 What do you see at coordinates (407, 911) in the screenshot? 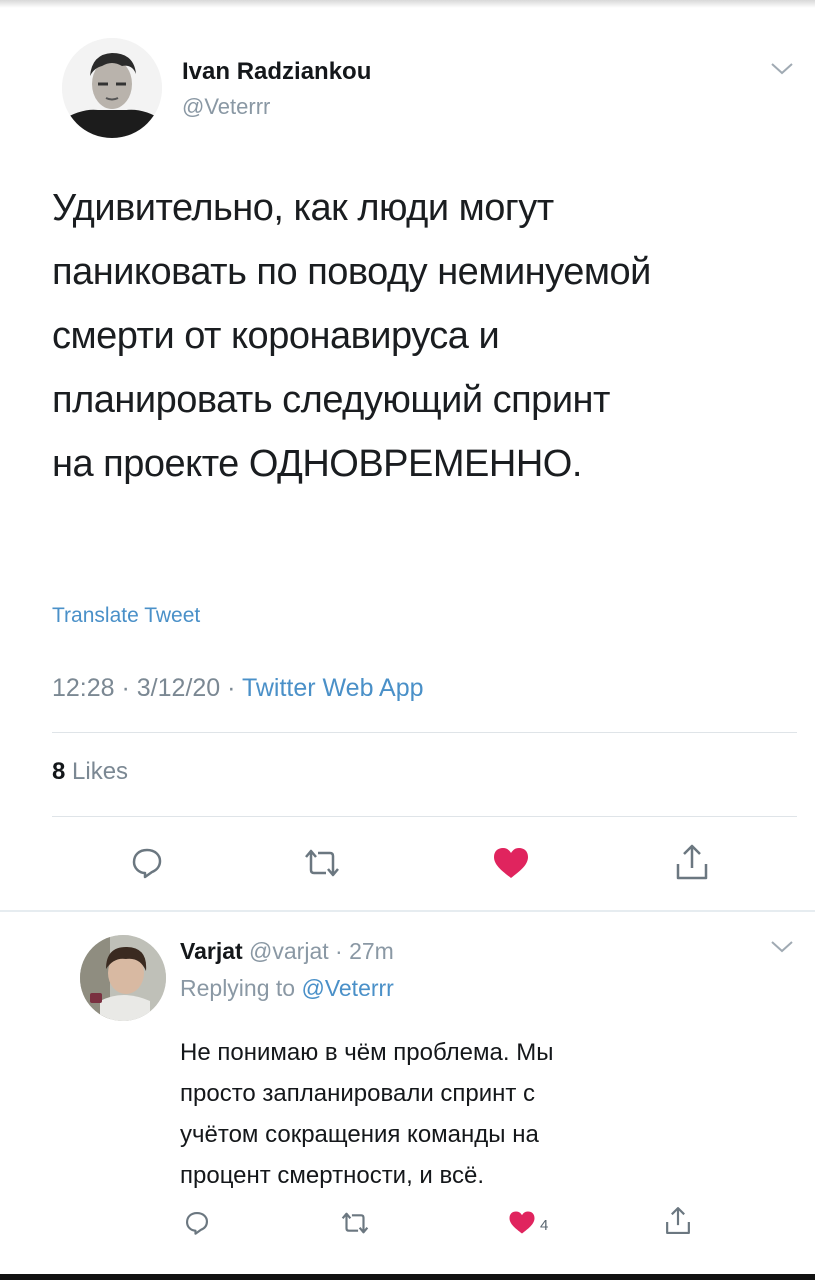
I see `section-divider` at bounding box center [407, 911].